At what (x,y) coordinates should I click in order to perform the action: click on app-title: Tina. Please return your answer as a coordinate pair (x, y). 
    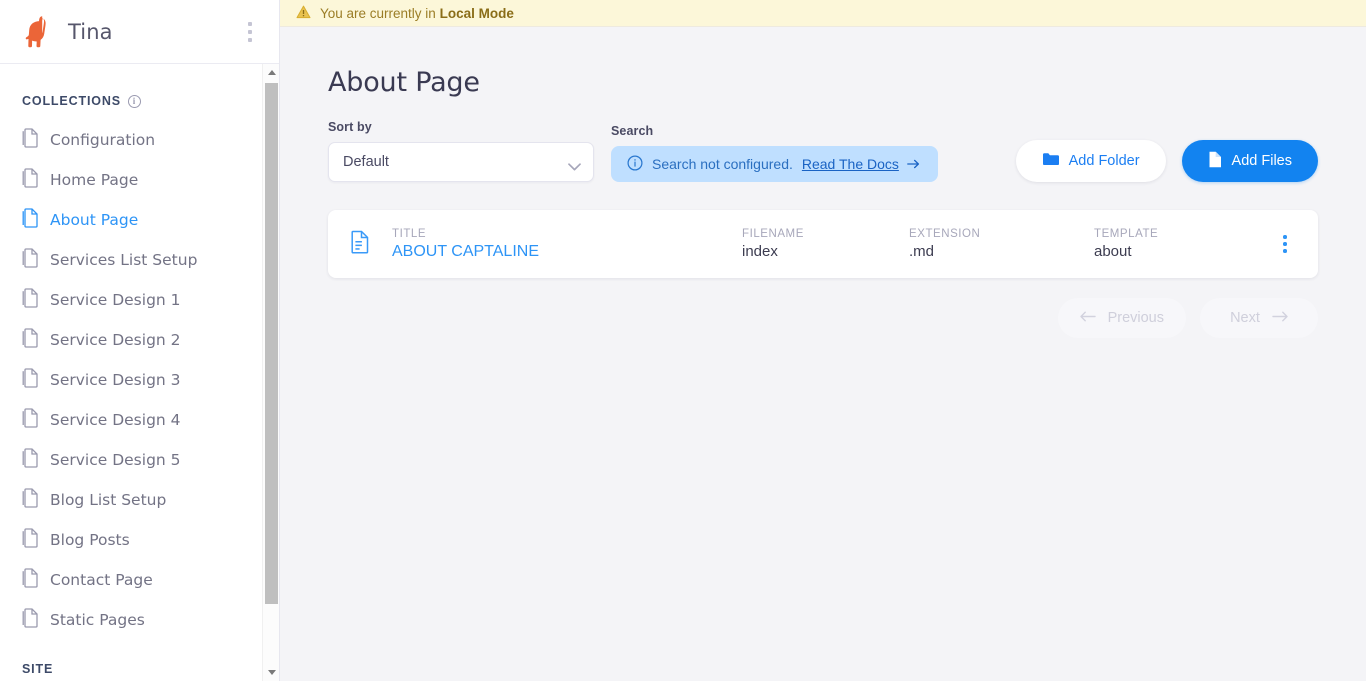
    Looking at the image, I should click on (90, 31).